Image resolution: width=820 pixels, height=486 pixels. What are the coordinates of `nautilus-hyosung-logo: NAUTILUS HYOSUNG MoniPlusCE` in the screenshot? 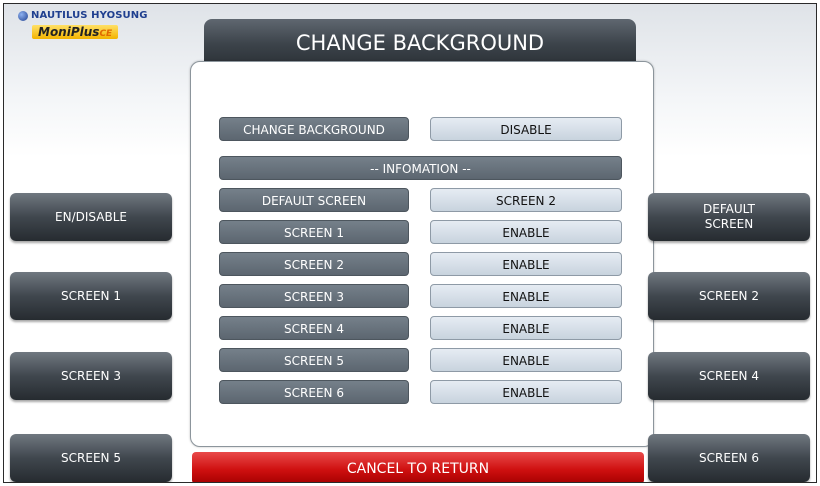 It's located at (103, 30).